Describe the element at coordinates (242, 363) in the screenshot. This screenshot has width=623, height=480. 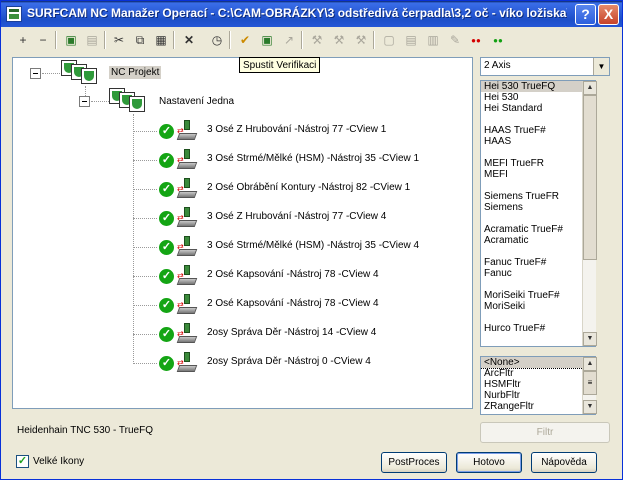
I see `operation-row: ✓ ⇄ 2osy Správa Děr -Nástroj 0 -CView 4` at that location.